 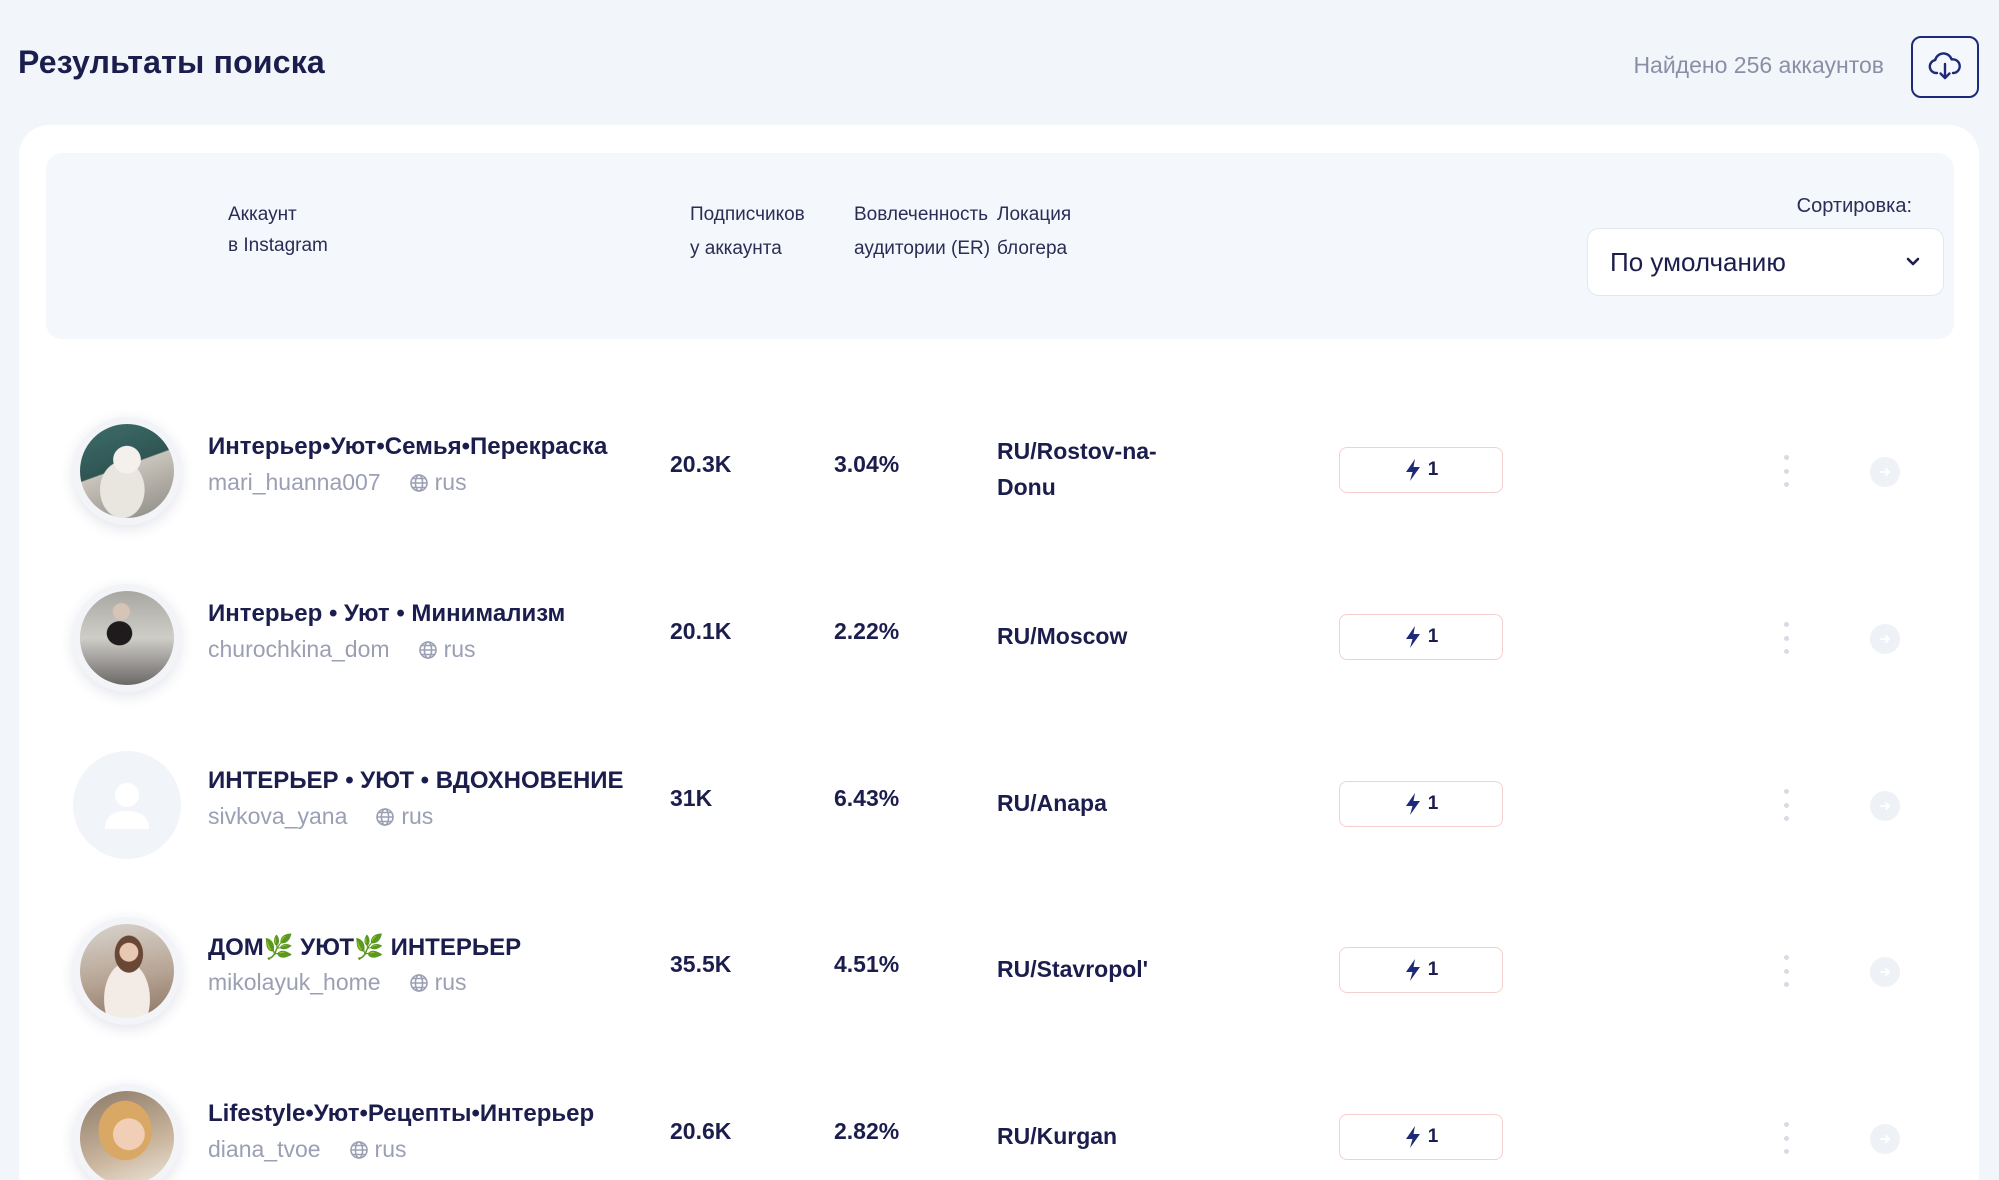 I want to click on found-count: Найдено 256 аккаунтов, so click(x=1758, y=65).